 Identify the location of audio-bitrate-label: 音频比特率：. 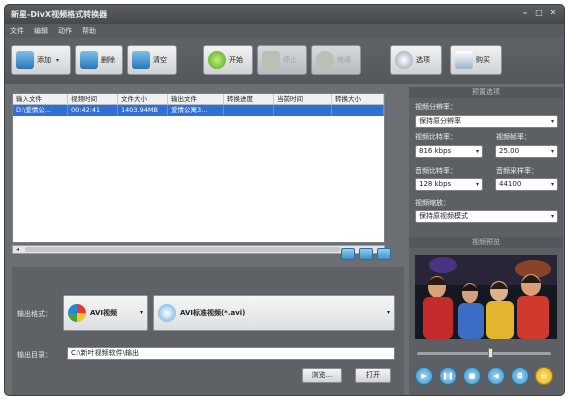
(436, 171).